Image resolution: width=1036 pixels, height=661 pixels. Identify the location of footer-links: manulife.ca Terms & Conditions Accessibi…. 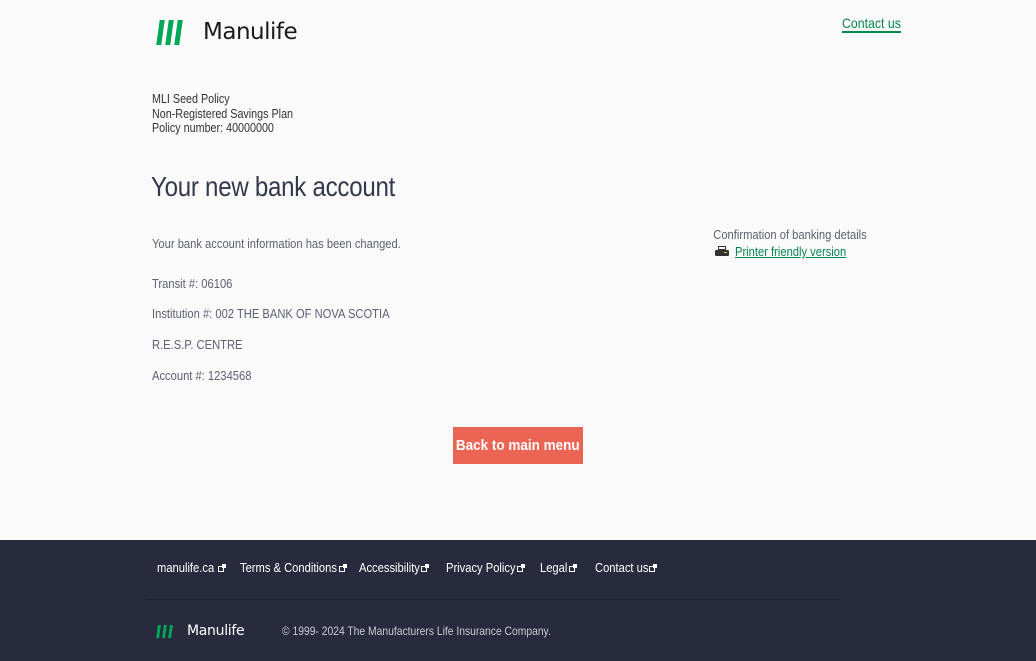
(411, 567).